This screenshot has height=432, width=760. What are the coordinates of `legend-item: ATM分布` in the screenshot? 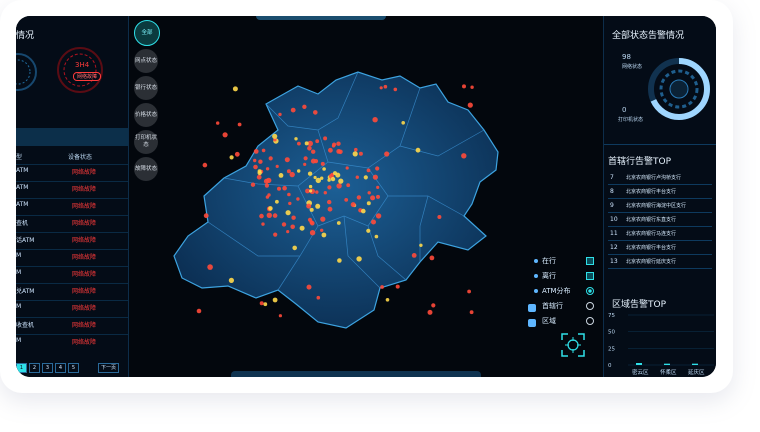 It's located at (562, 293).